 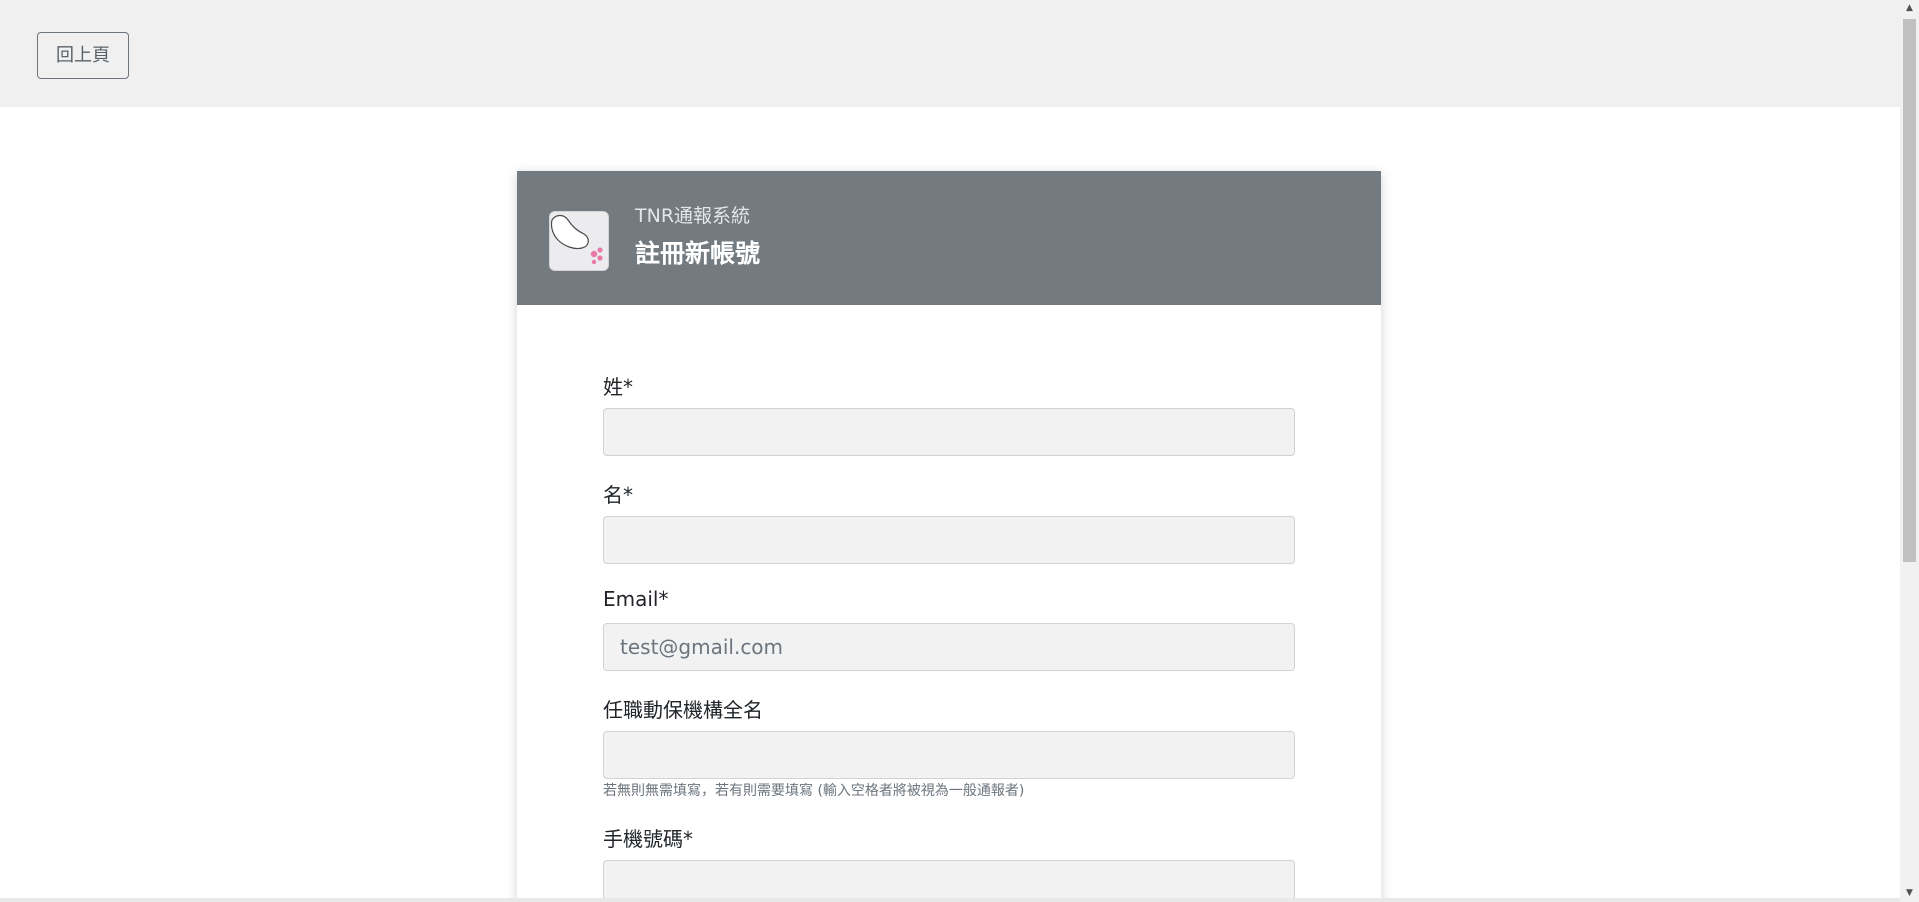 I want to click on organization-input, so click(x=949, y=755).